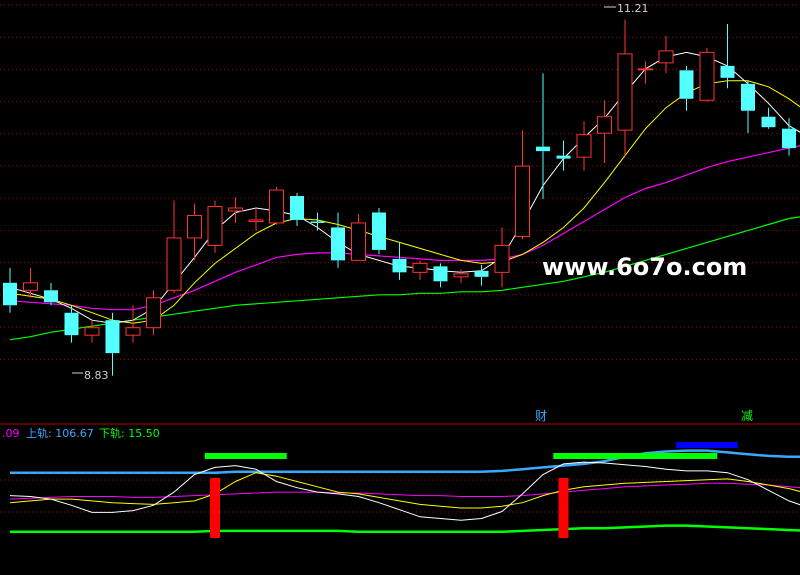 The width and height of the screenshot is (800, 575). I want to click on marker-cai: 财, so click(541, 416).